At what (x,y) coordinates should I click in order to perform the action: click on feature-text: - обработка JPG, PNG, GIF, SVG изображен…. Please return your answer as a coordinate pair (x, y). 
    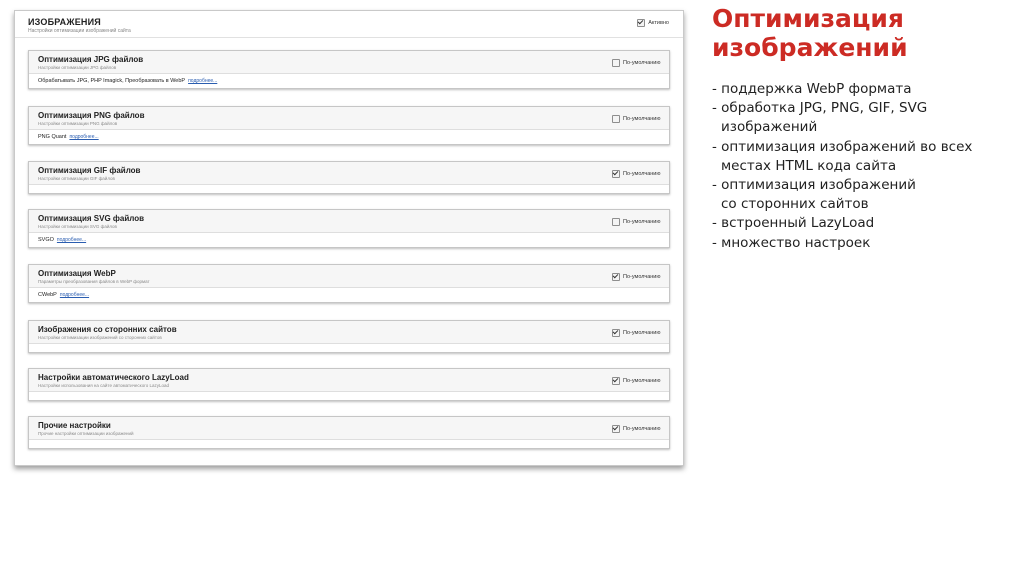
    Looking at the image, I should click on (820, 118).